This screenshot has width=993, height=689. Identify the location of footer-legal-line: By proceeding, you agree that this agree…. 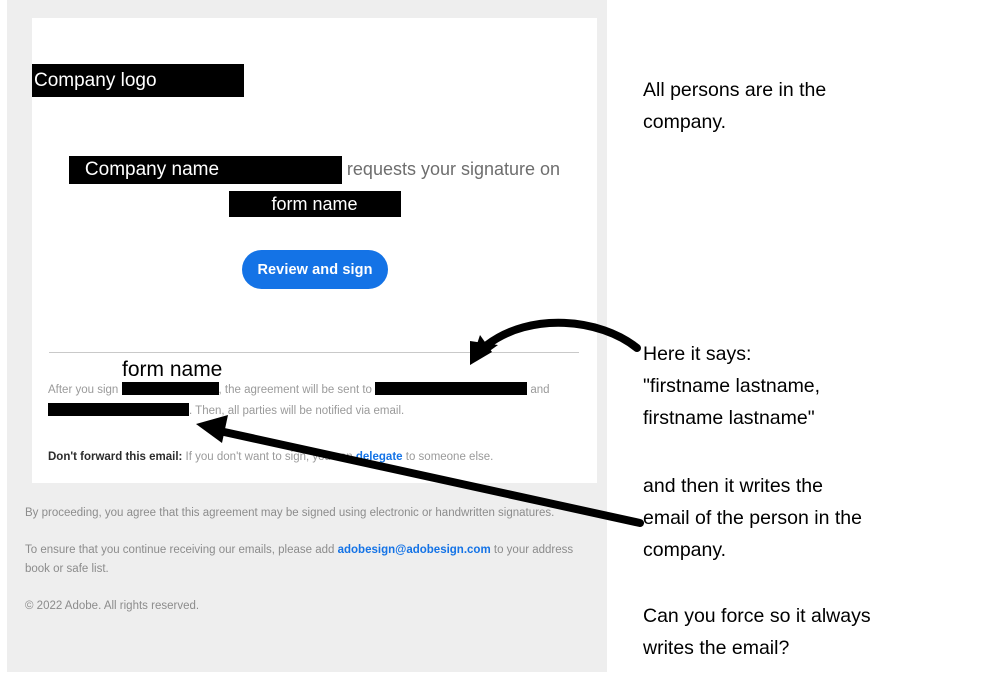
(290, 513).